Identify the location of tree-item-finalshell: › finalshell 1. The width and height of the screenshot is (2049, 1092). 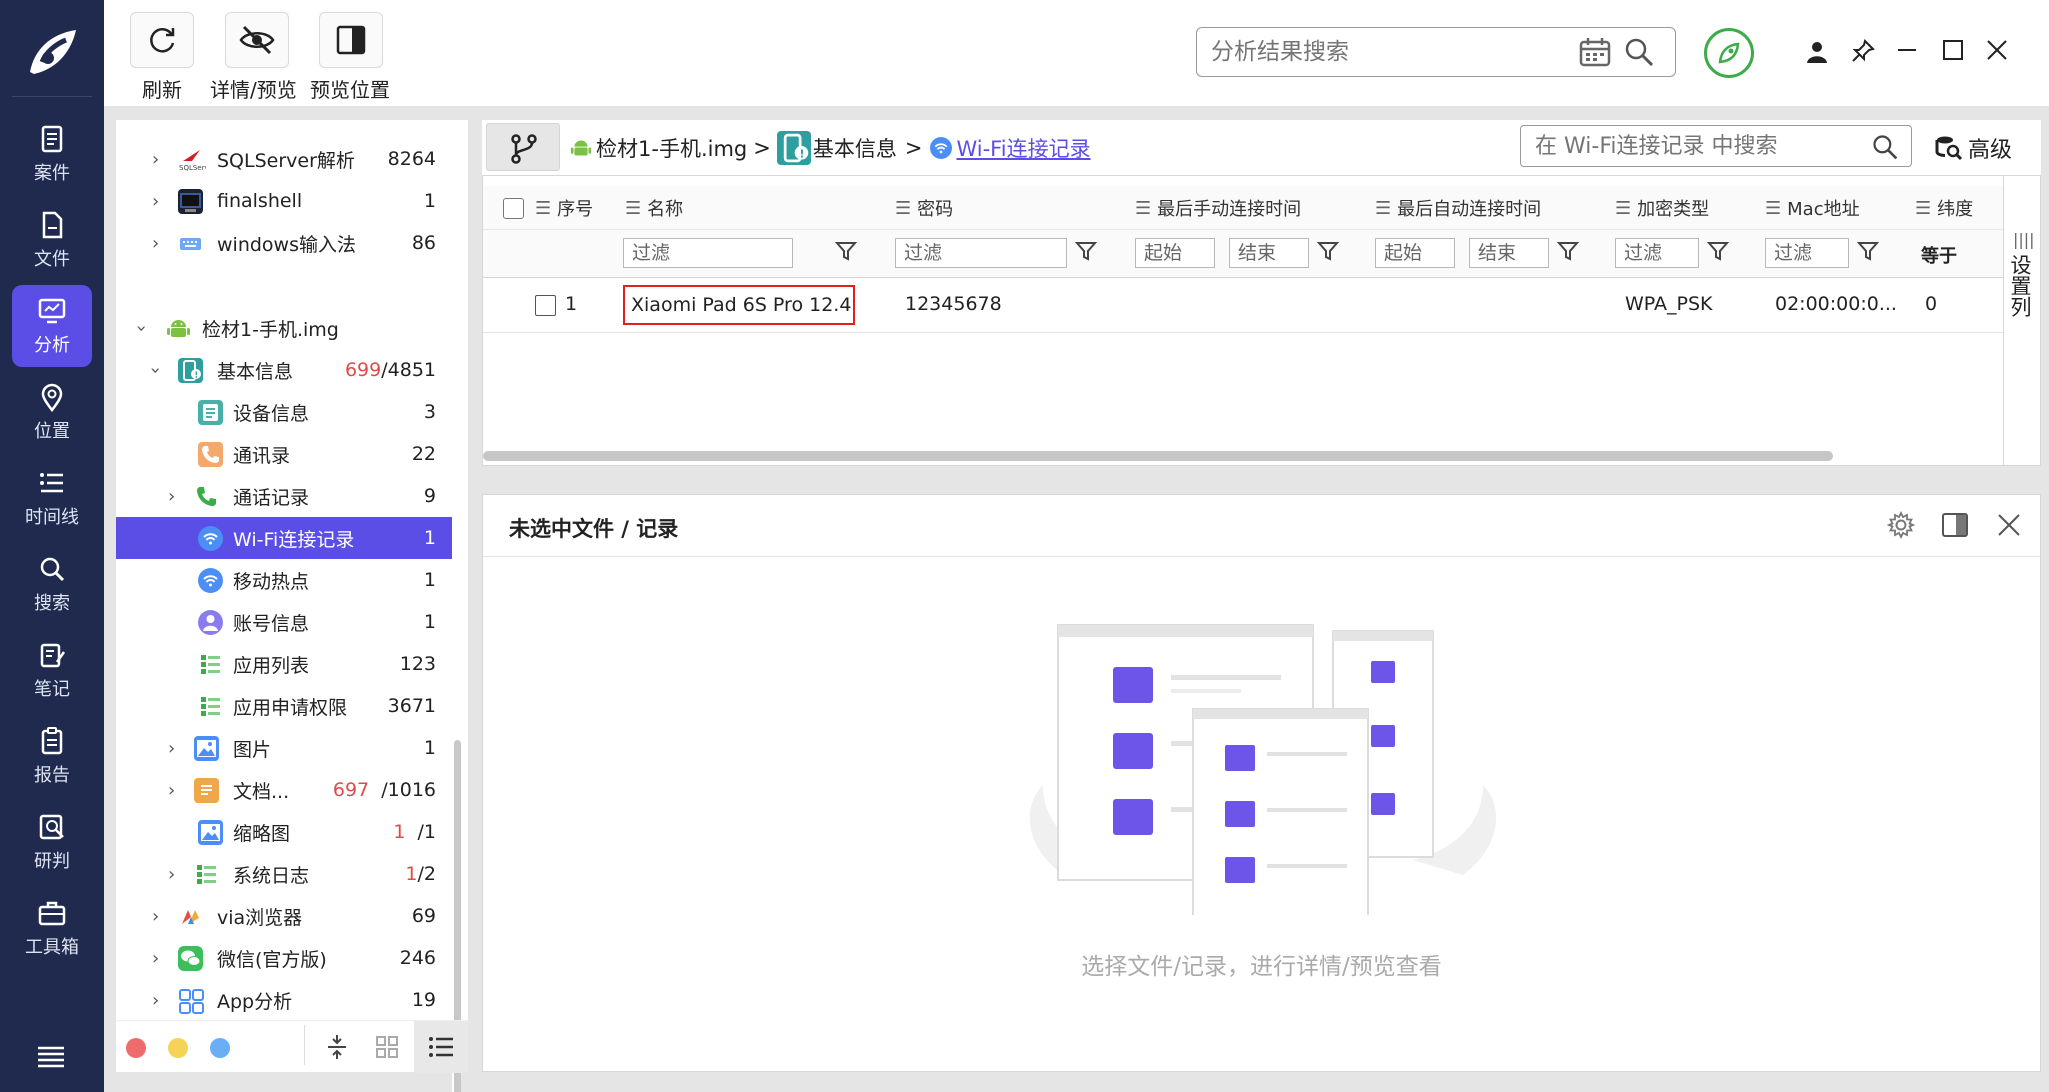
(284, 201).